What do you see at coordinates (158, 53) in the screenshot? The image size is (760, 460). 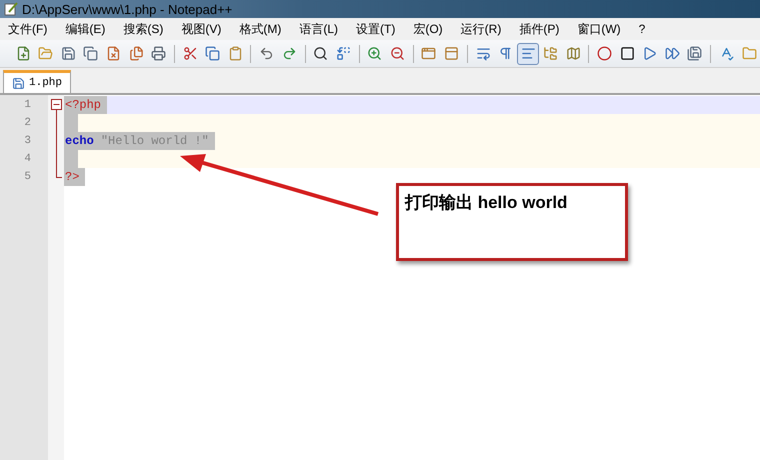 I see `print-icon` at bounding box center [158, 53].